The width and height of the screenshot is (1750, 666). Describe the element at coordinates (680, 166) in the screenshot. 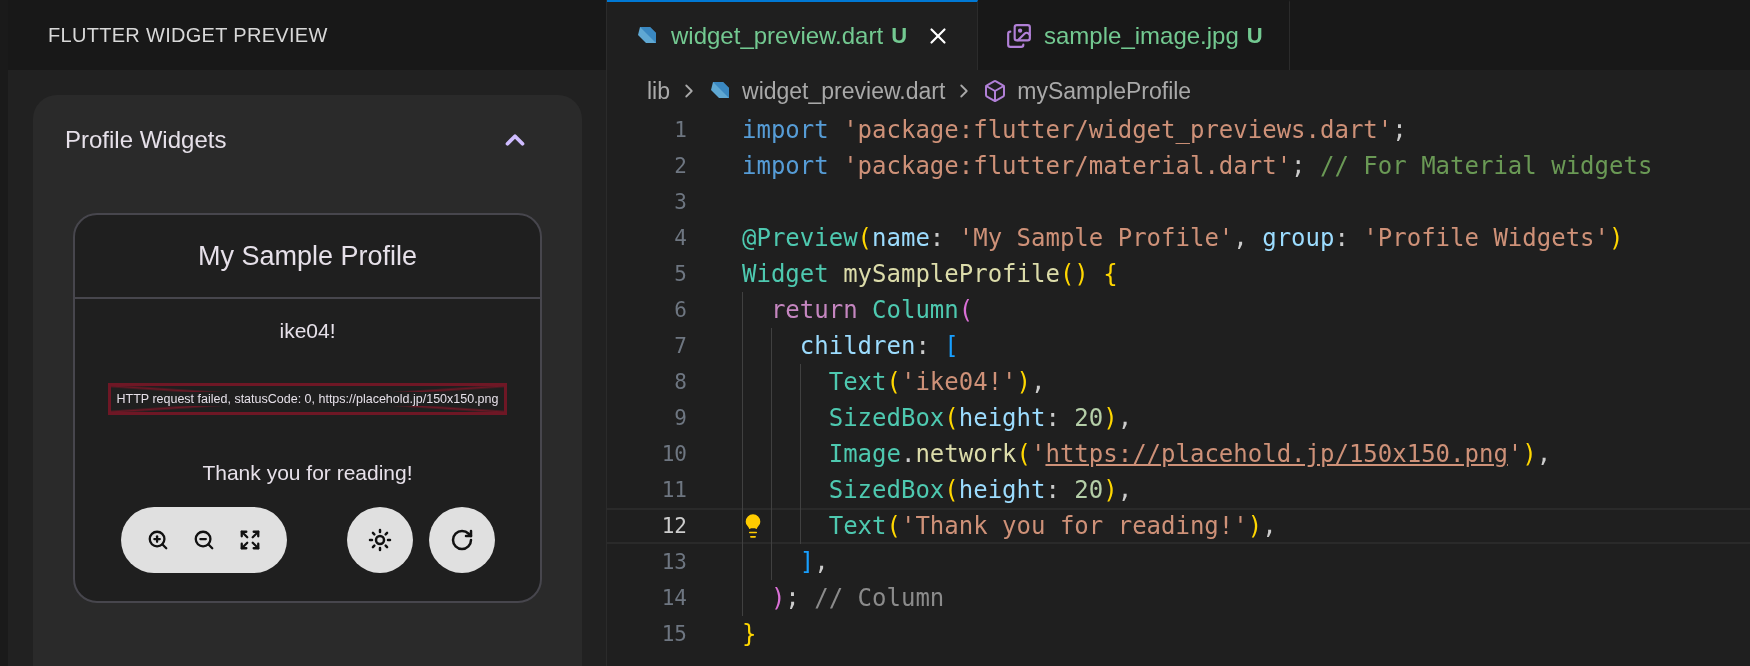

I see `line-number: 2` at that location.